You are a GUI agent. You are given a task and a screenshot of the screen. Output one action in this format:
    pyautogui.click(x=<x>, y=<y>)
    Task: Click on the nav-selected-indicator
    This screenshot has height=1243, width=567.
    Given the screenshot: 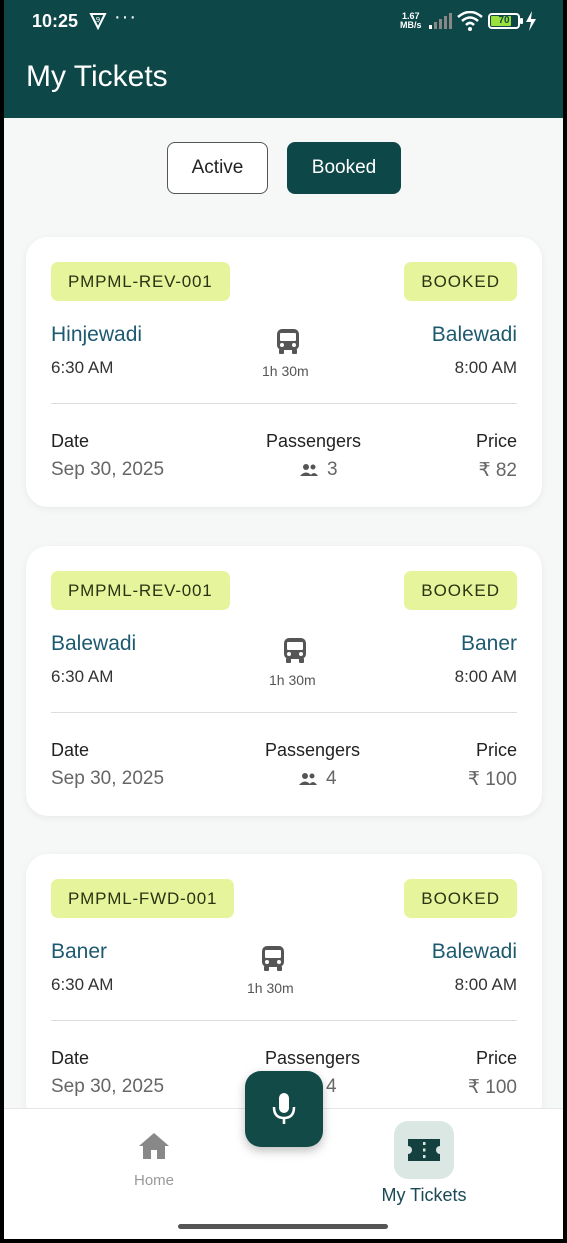 What is the action you would take?
    pyautogui.click(x=424, y=1150)
    